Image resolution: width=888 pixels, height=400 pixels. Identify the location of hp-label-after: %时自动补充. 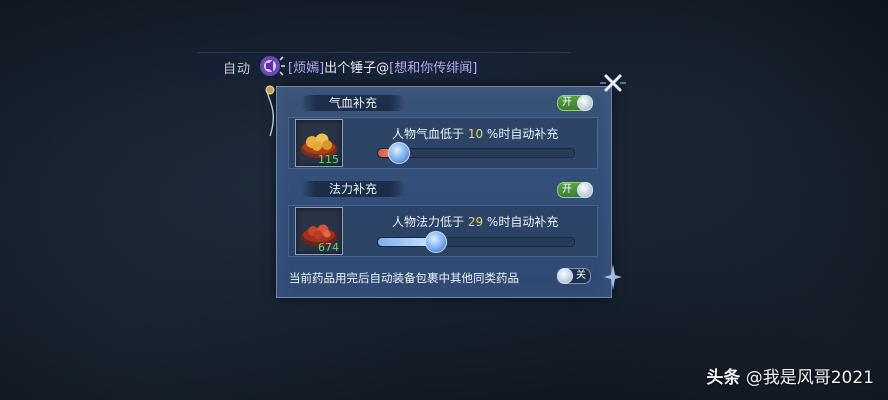
(521, 134).